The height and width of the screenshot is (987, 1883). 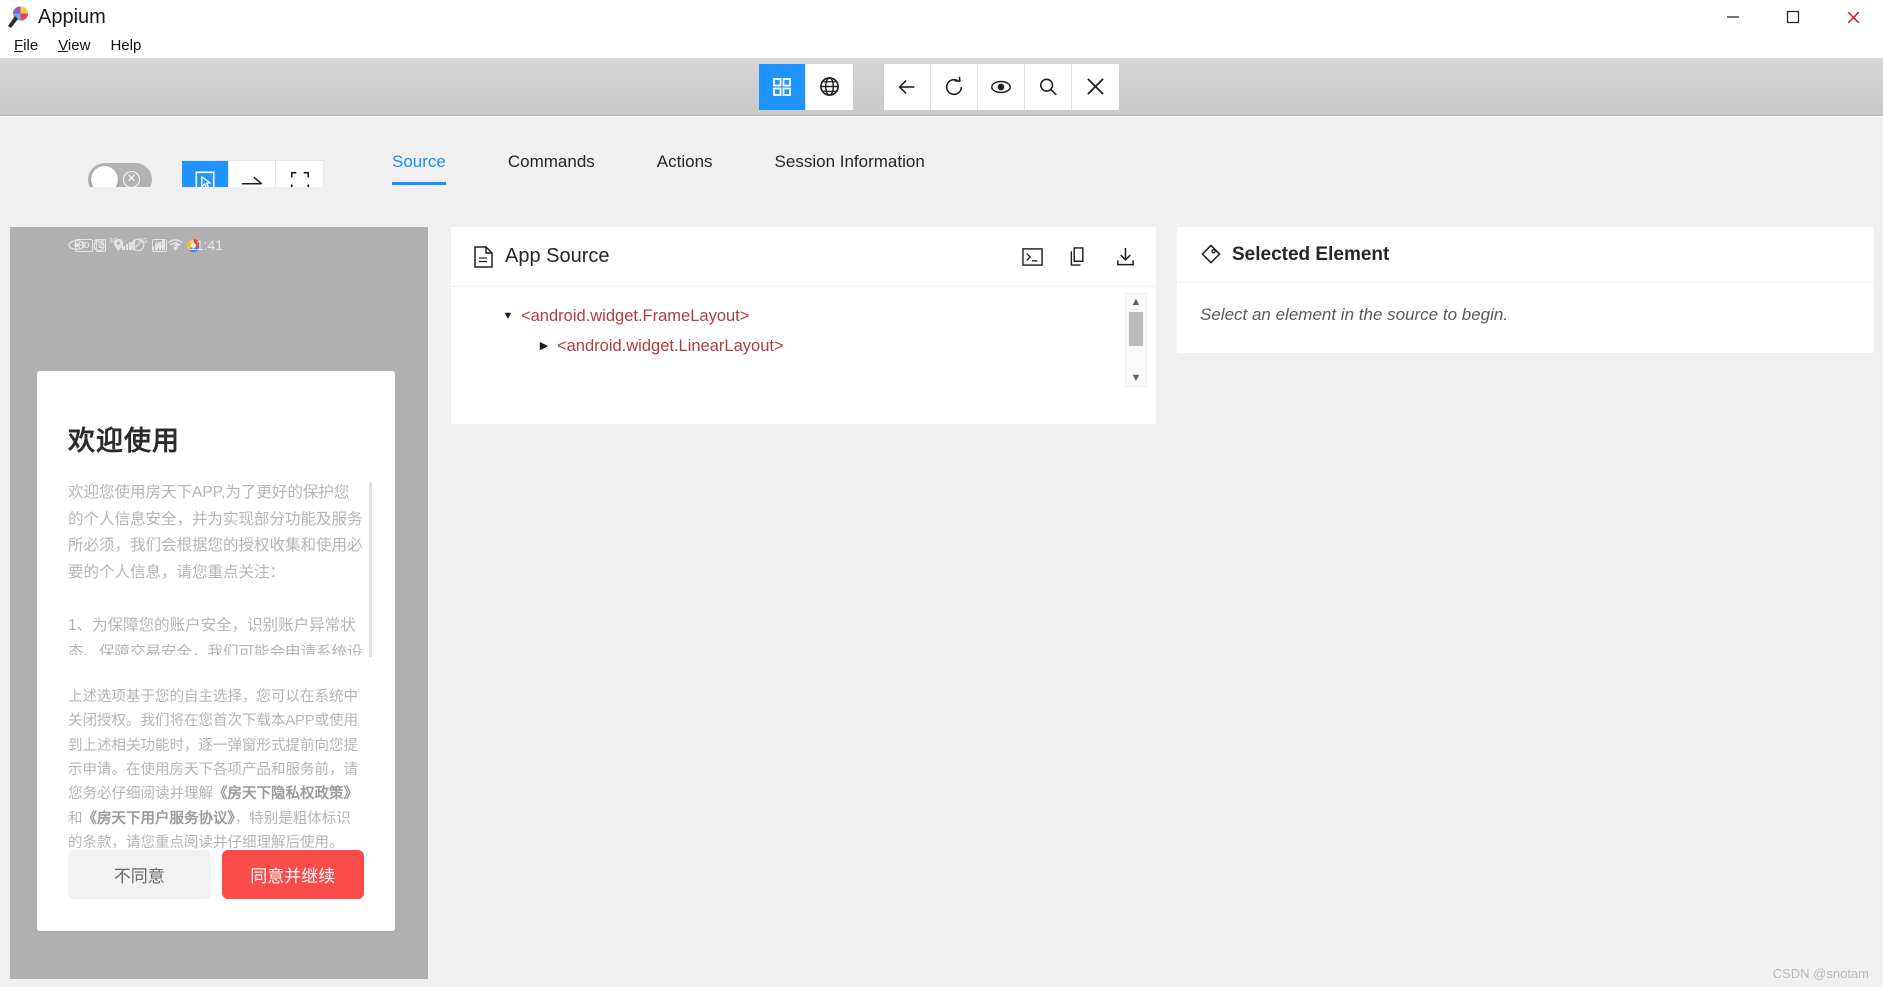 I want to click on refresh-button, so click(x=954, y=86).